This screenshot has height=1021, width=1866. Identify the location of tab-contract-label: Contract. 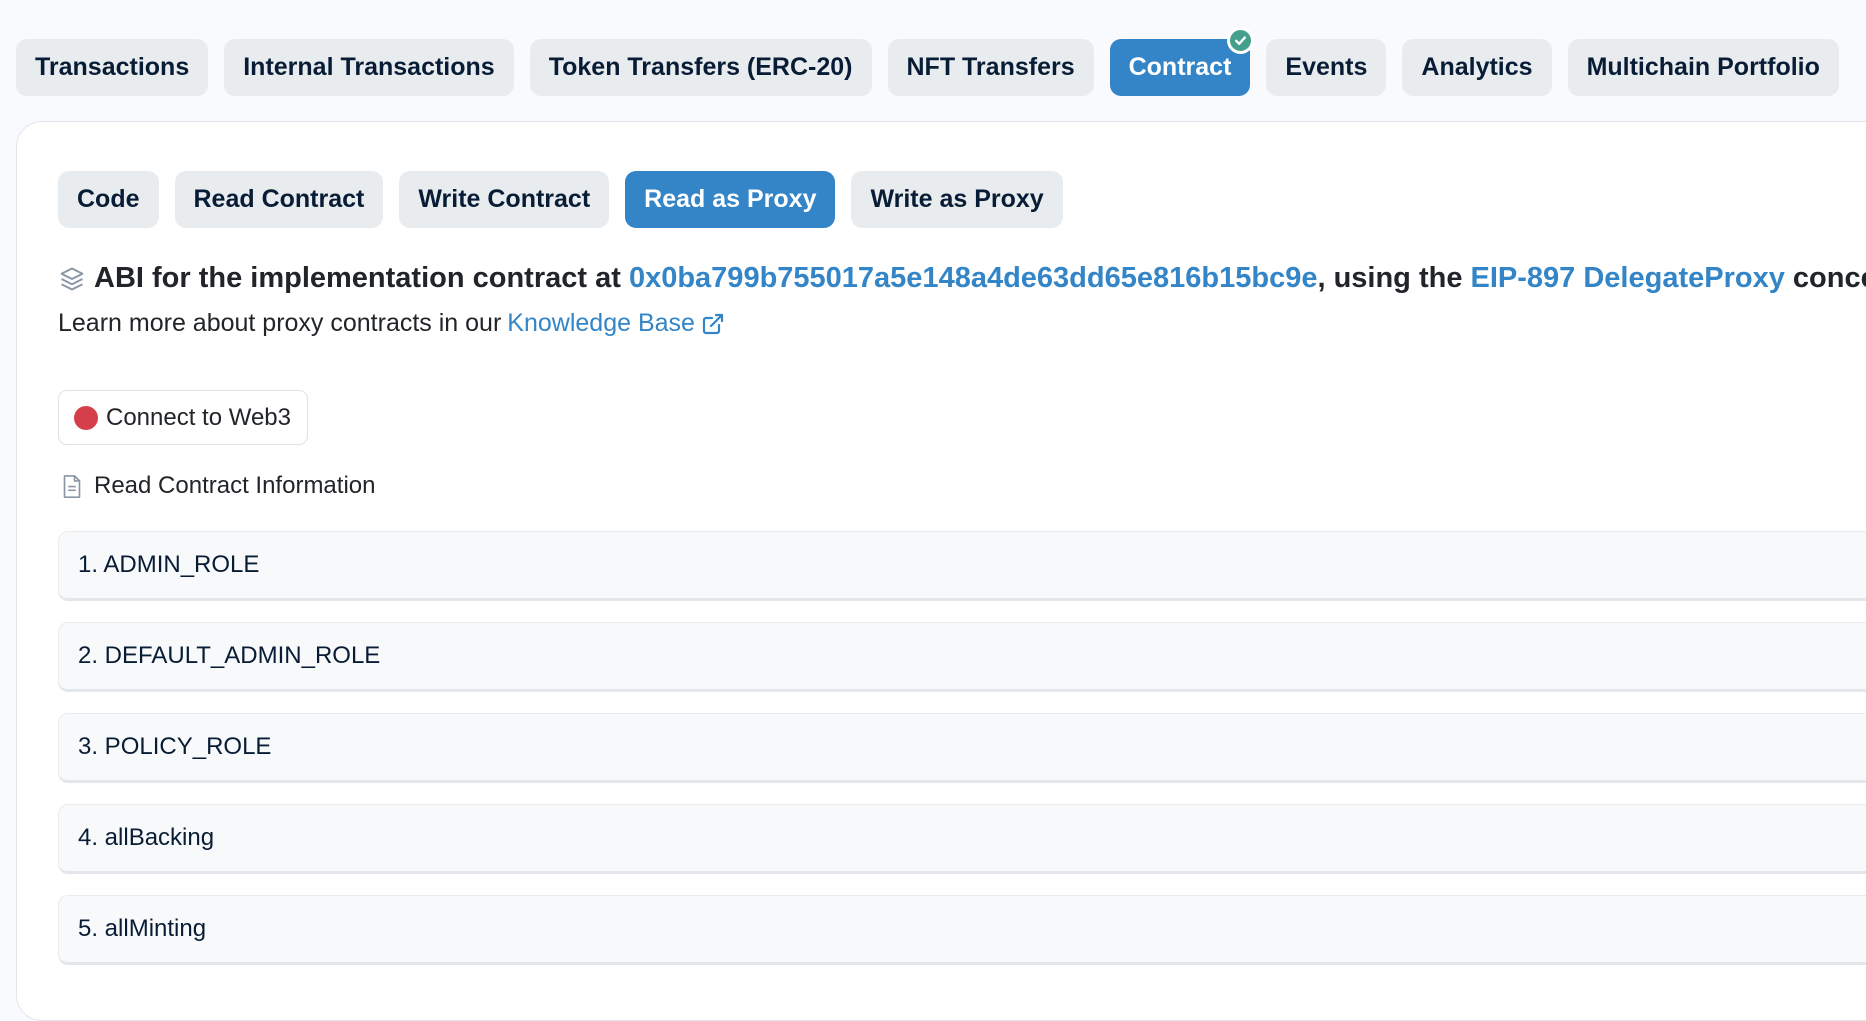
(1180, 67).